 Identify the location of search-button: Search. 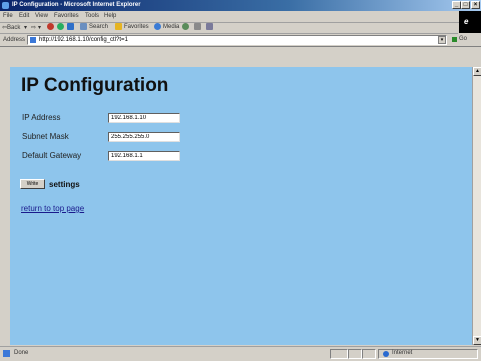
(98, 27).